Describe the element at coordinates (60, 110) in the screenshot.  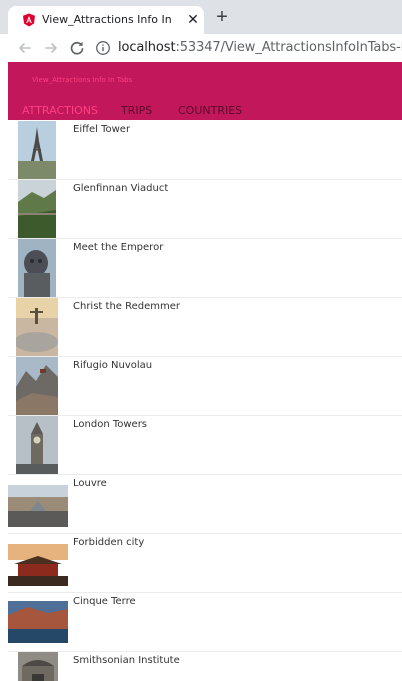
I see `tab-attractions: ATTRACTIONS` at that location.